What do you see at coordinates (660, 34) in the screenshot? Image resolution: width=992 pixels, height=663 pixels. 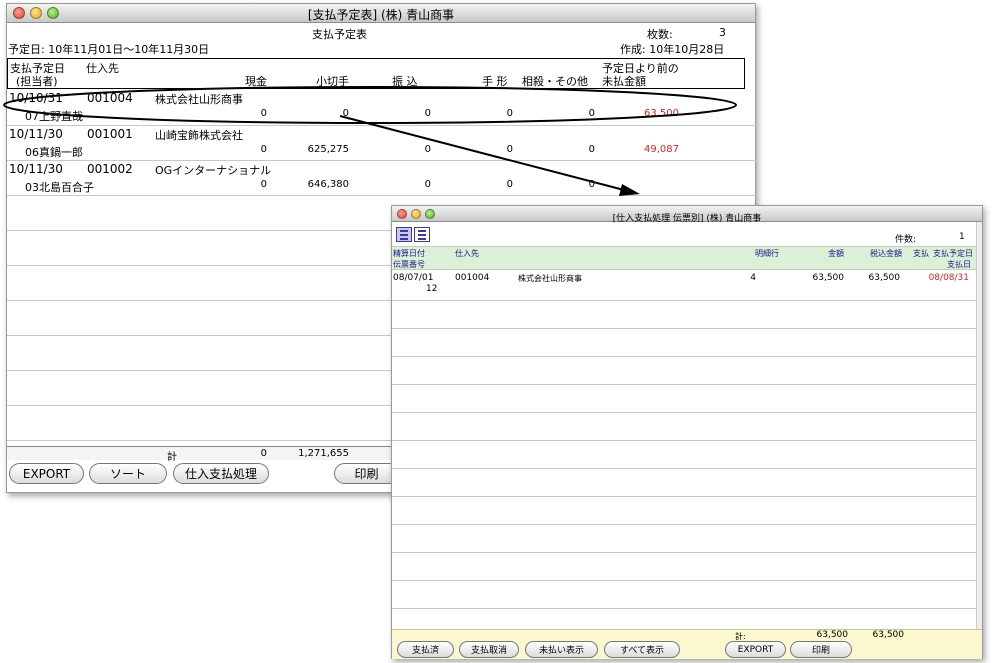 I see `page-count-label: 枚数:` at bounding box center [660, 34].